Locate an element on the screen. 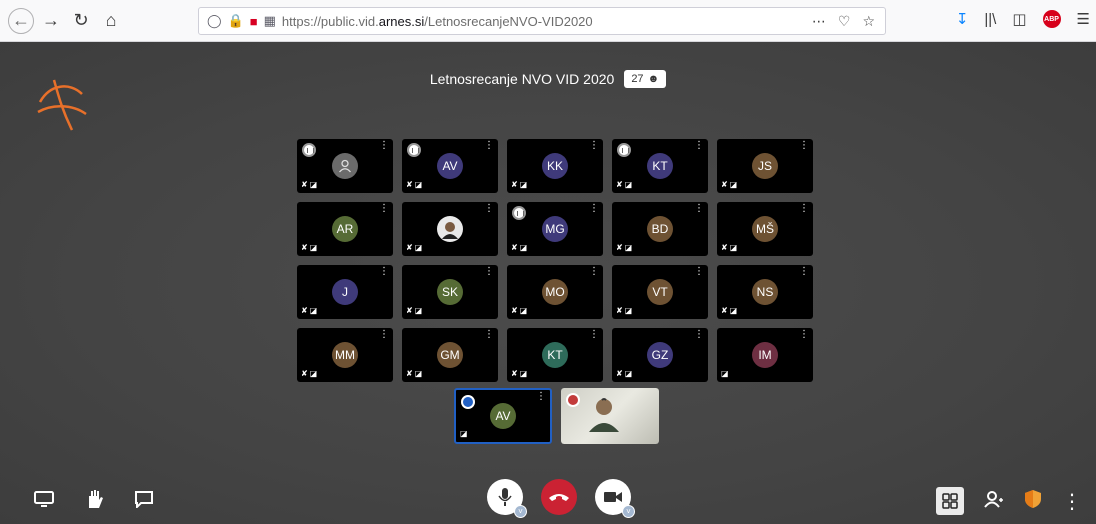 Image resolution: width=1096 pixels, height=524 pixels. participant-tile: AV ⋮ ✘ ◪ is located at coordinates (450, 166).